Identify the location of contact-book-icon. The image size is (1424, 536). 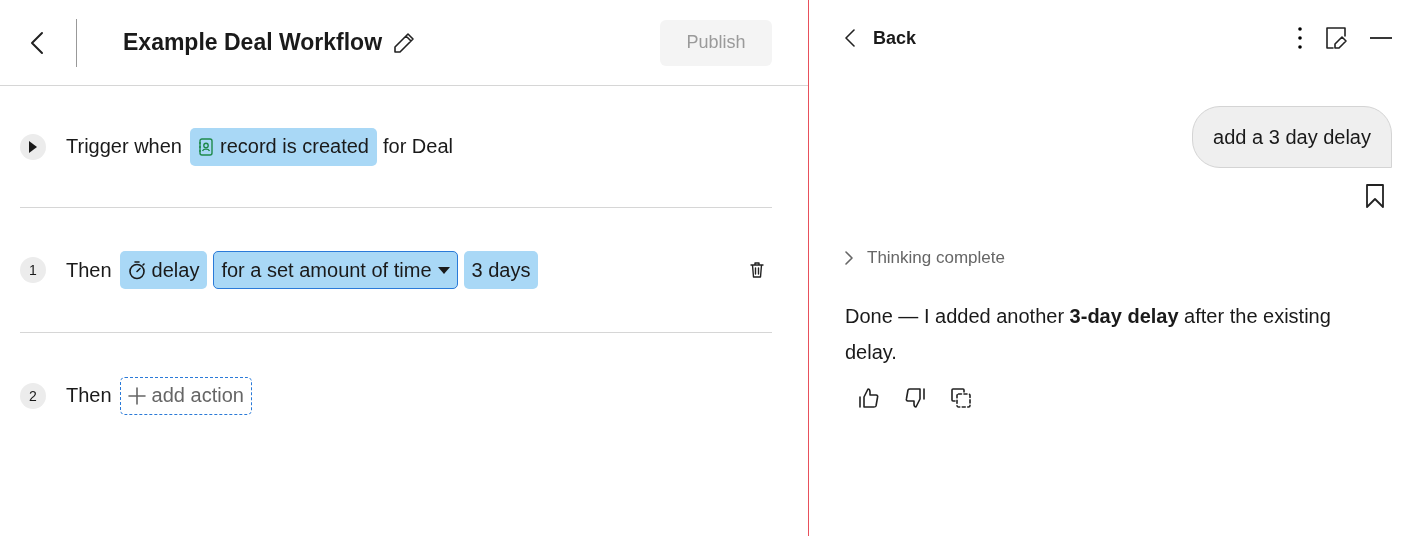
(206, 146).